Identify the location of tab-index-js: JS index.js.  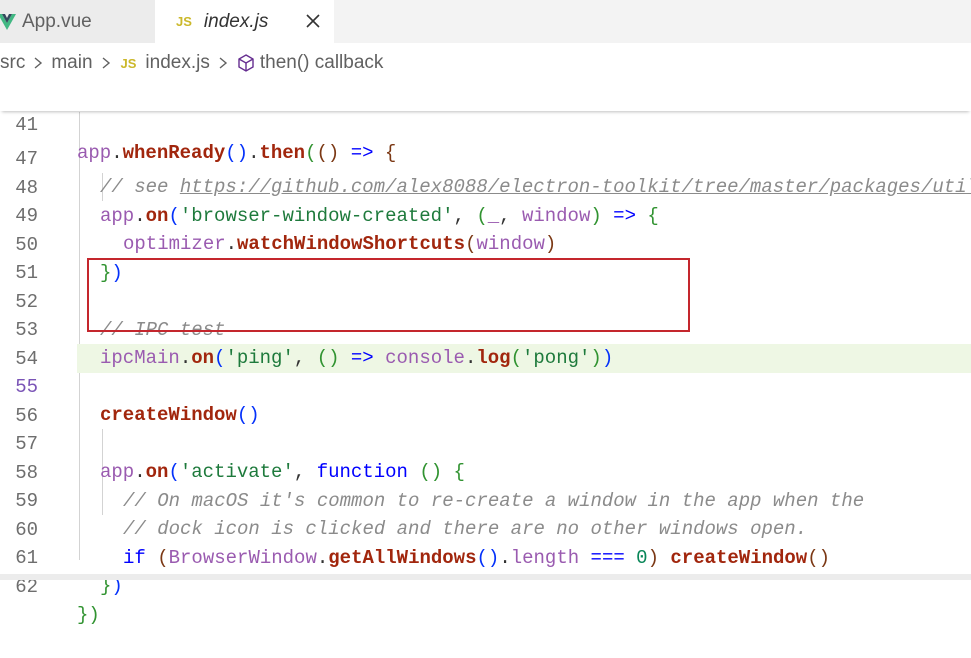
(244, 21).